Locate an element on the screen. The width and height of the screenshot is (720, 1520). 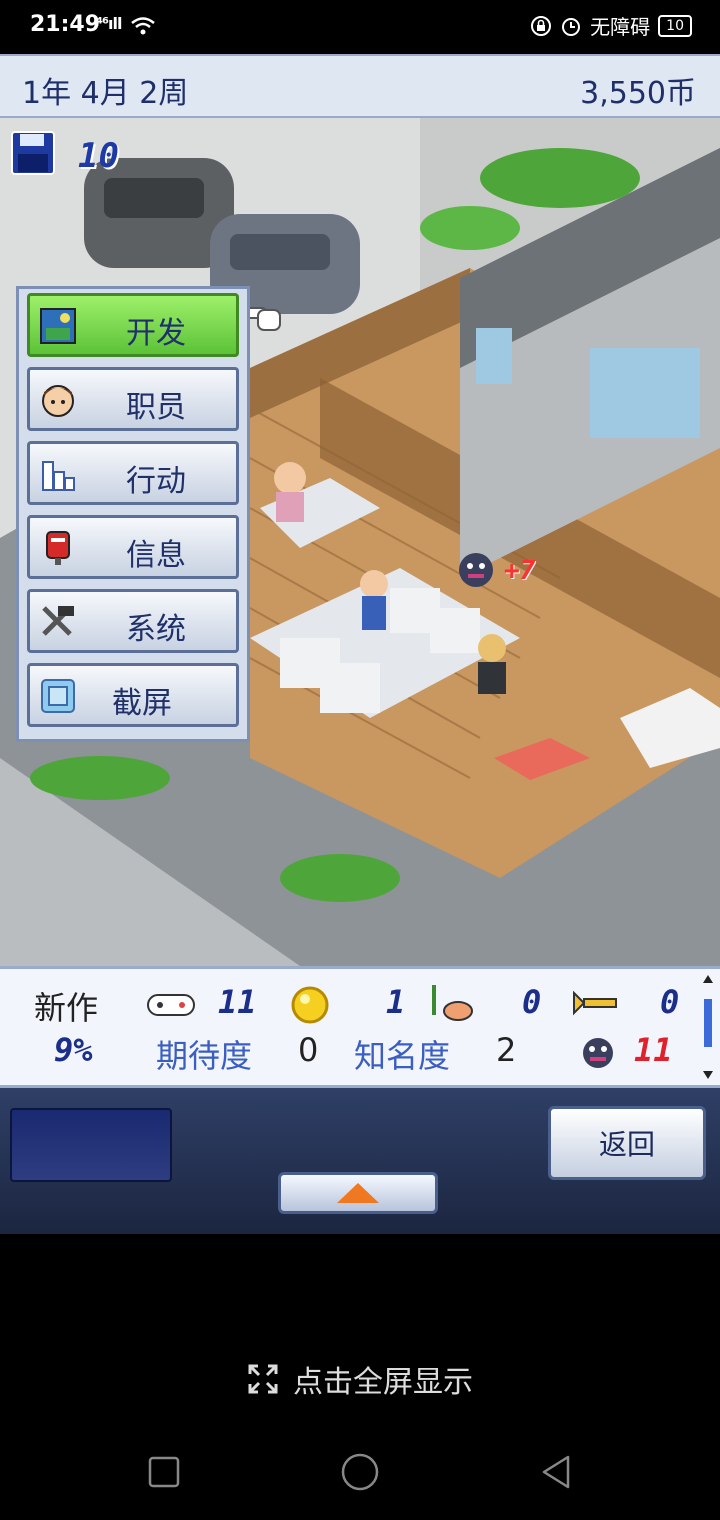
menu-item-staff: 职员 is located at coordinates (133, 399).